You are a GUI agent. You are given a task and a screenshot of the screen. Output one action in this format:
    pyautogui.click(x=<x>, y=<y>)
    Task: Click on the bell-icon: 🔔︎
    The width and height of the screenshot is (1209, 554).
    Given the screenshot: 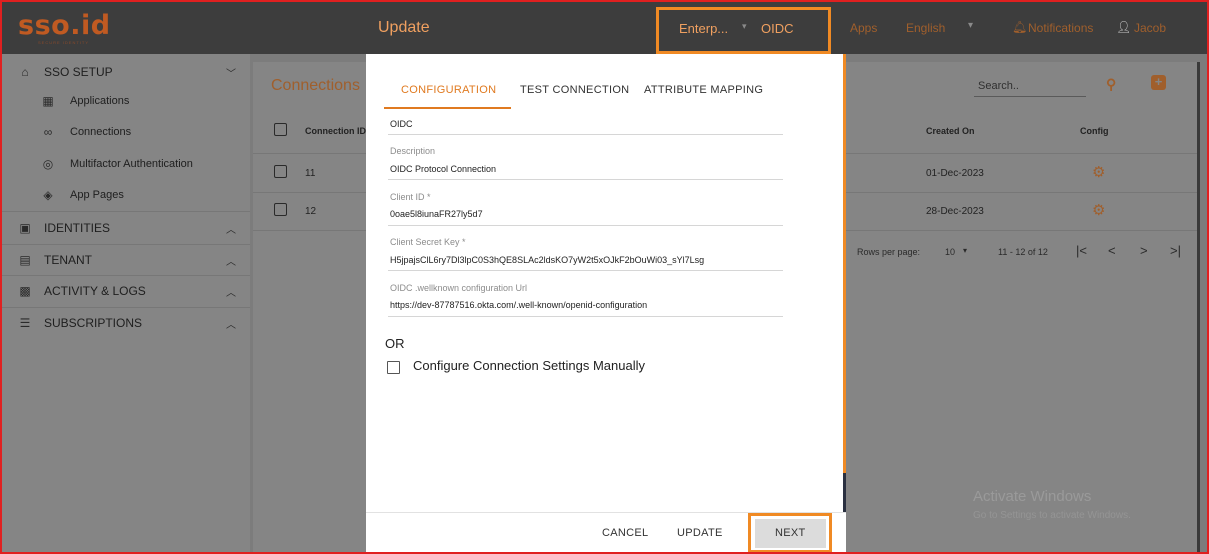 What is the action you would take?
    pyautogui.click(x=1019, y=27)
    